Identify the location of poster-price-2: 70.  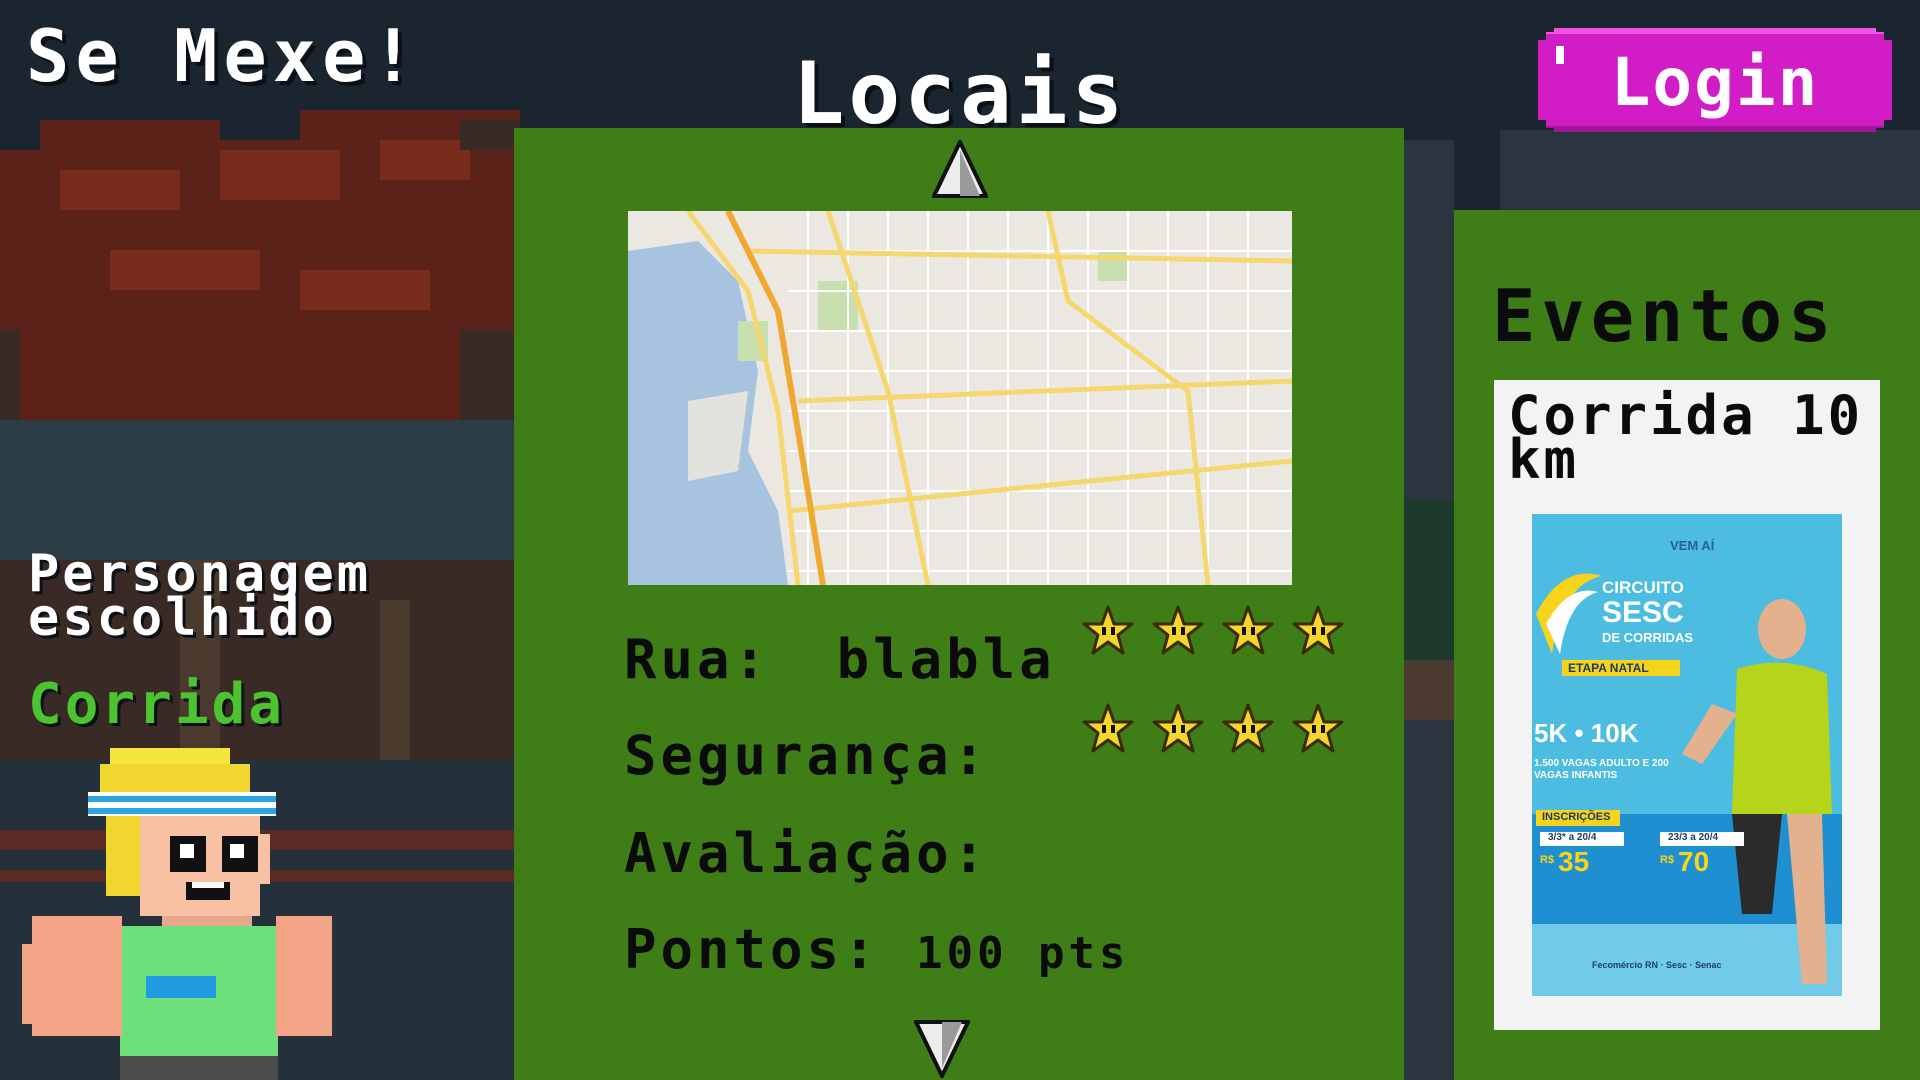
(1694, 861).